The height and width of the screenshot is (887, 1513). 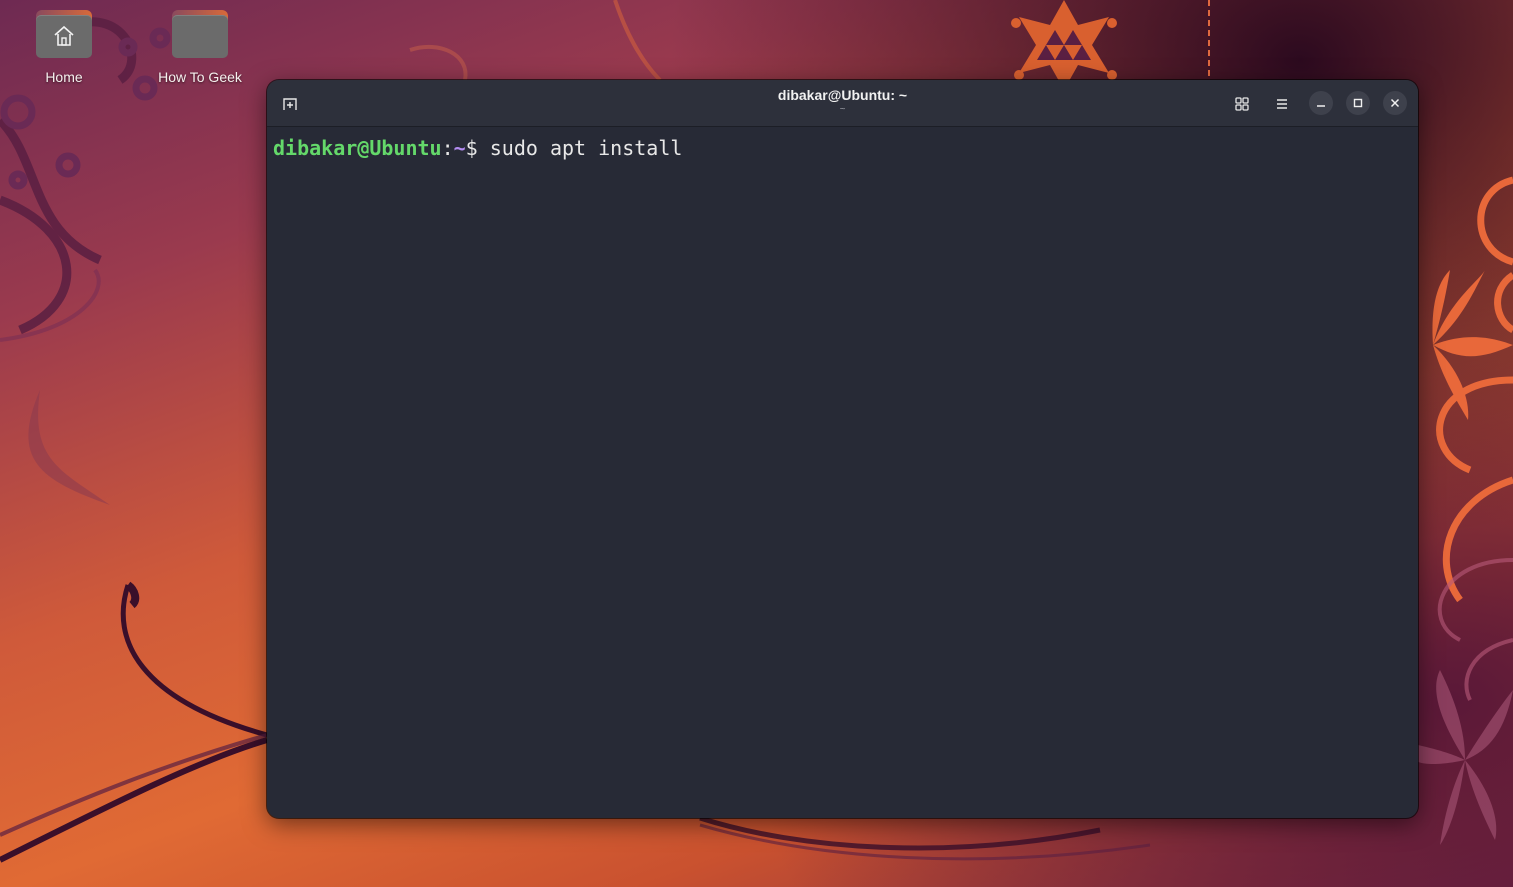 I want to click on maximize-button, so click(x=1358, y=103).